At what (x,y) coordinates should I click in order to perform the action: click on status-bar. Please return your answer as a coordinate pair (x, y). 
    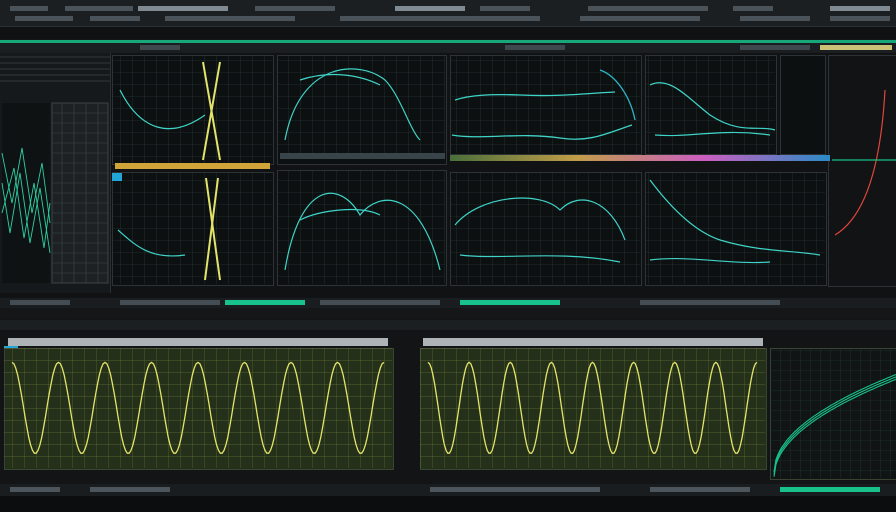
    Looking at the image, I should click on (448, 490).